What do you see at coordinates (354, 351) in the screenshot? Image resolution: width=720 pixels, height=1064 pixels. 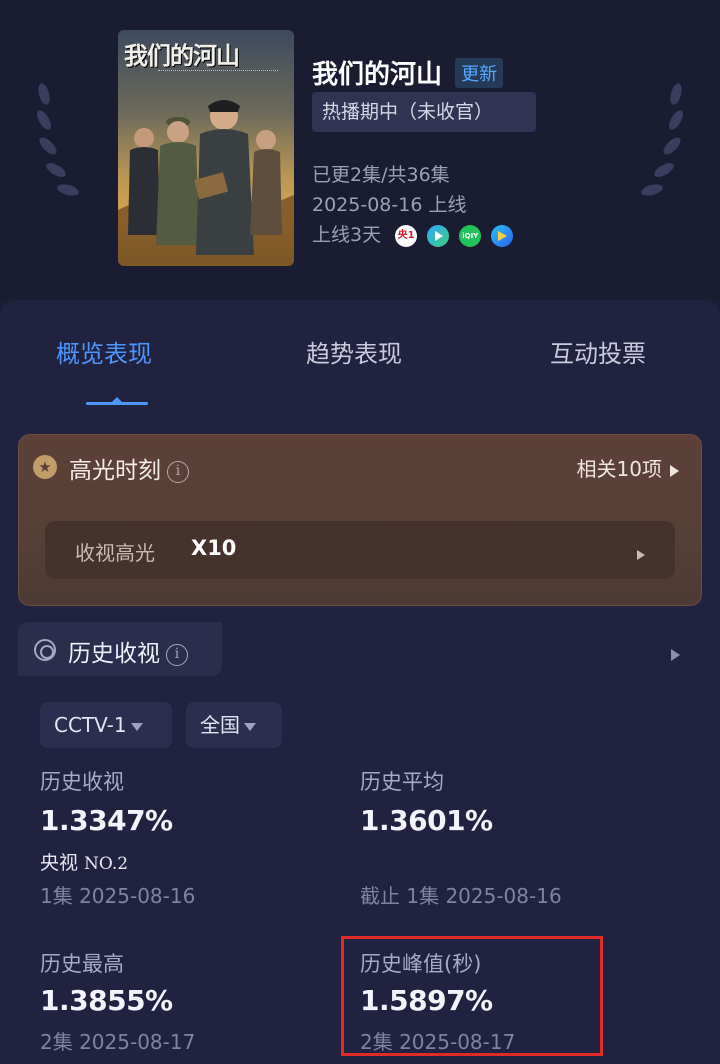 I see `tab-trend: 趋势表现` at bounding box center [354, 351].